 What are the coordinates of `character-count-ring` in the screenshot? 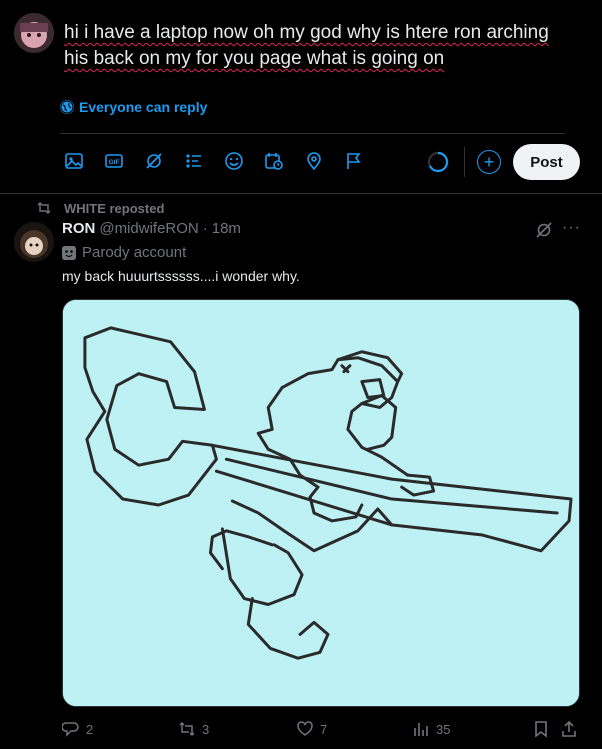 It's located at (438, 162).